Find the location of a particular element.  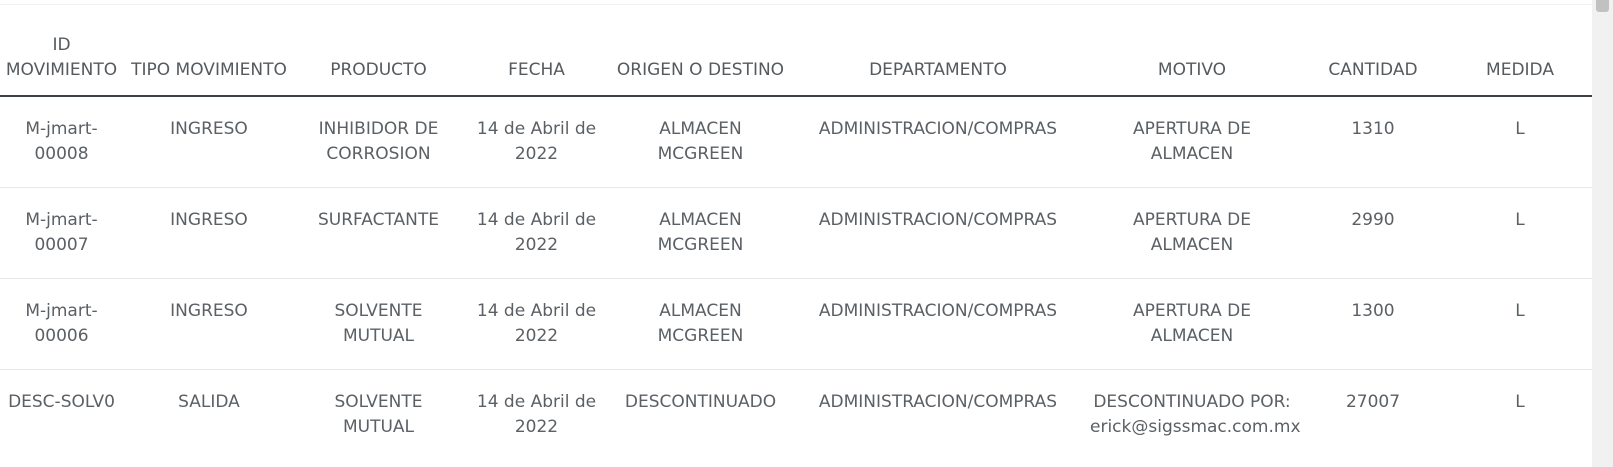

cell-cantidad: 2990 is located at coordinates (1373, 233).